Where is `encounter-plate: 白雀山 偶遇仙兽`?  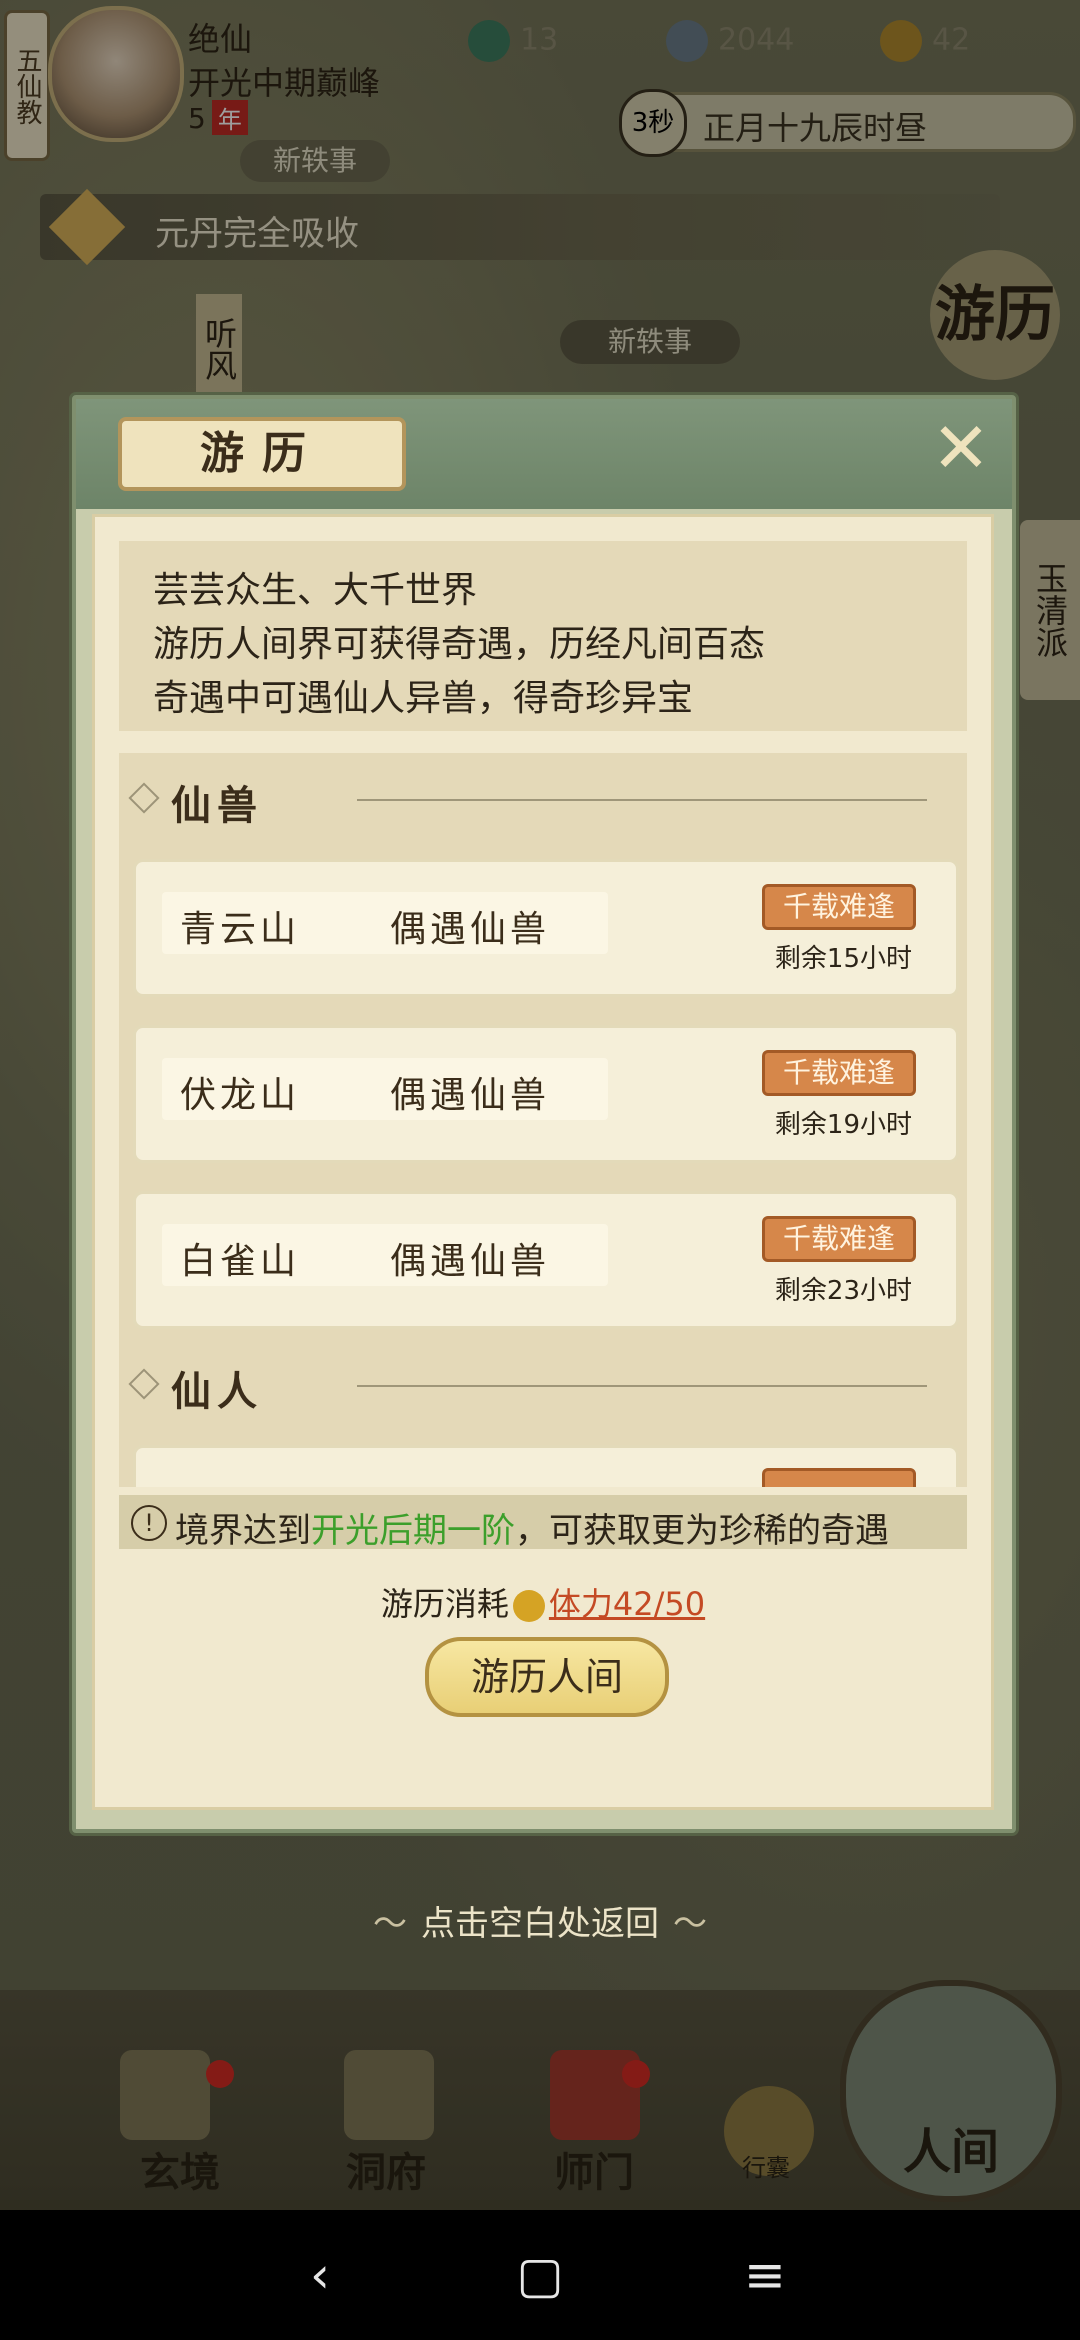
encounter-plate: 白雀山 偶遇仙兽 is located at coordinates (385, 1255).